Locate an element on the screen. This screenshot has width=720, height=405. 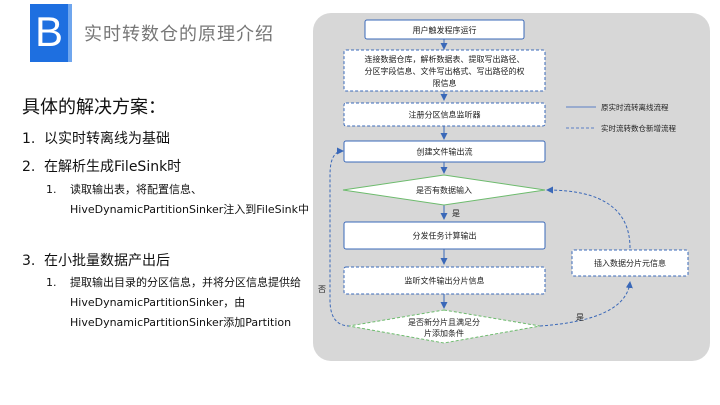
insert-meta-label: 插入数据分片元信息 is located at coordinates (630, 263).